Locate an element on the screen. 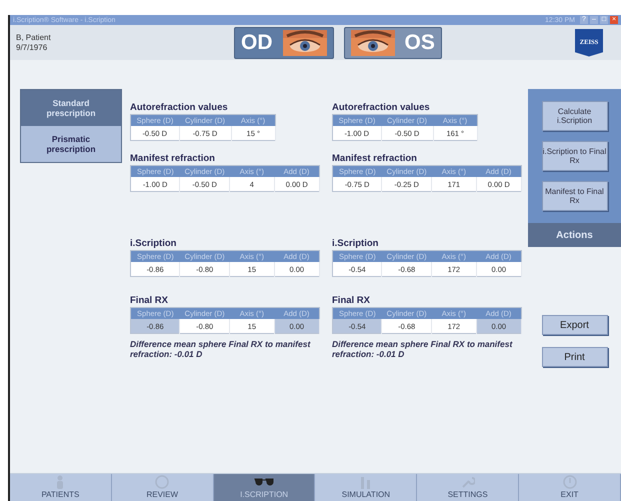  birth-date: 9/7/1976 is located at coordinates (32, 47).